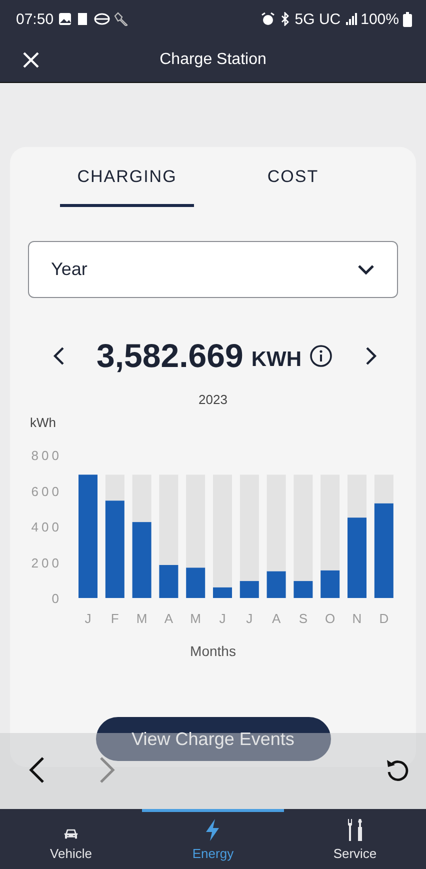  I want to click on axis-title: Months, so click(213, 651).